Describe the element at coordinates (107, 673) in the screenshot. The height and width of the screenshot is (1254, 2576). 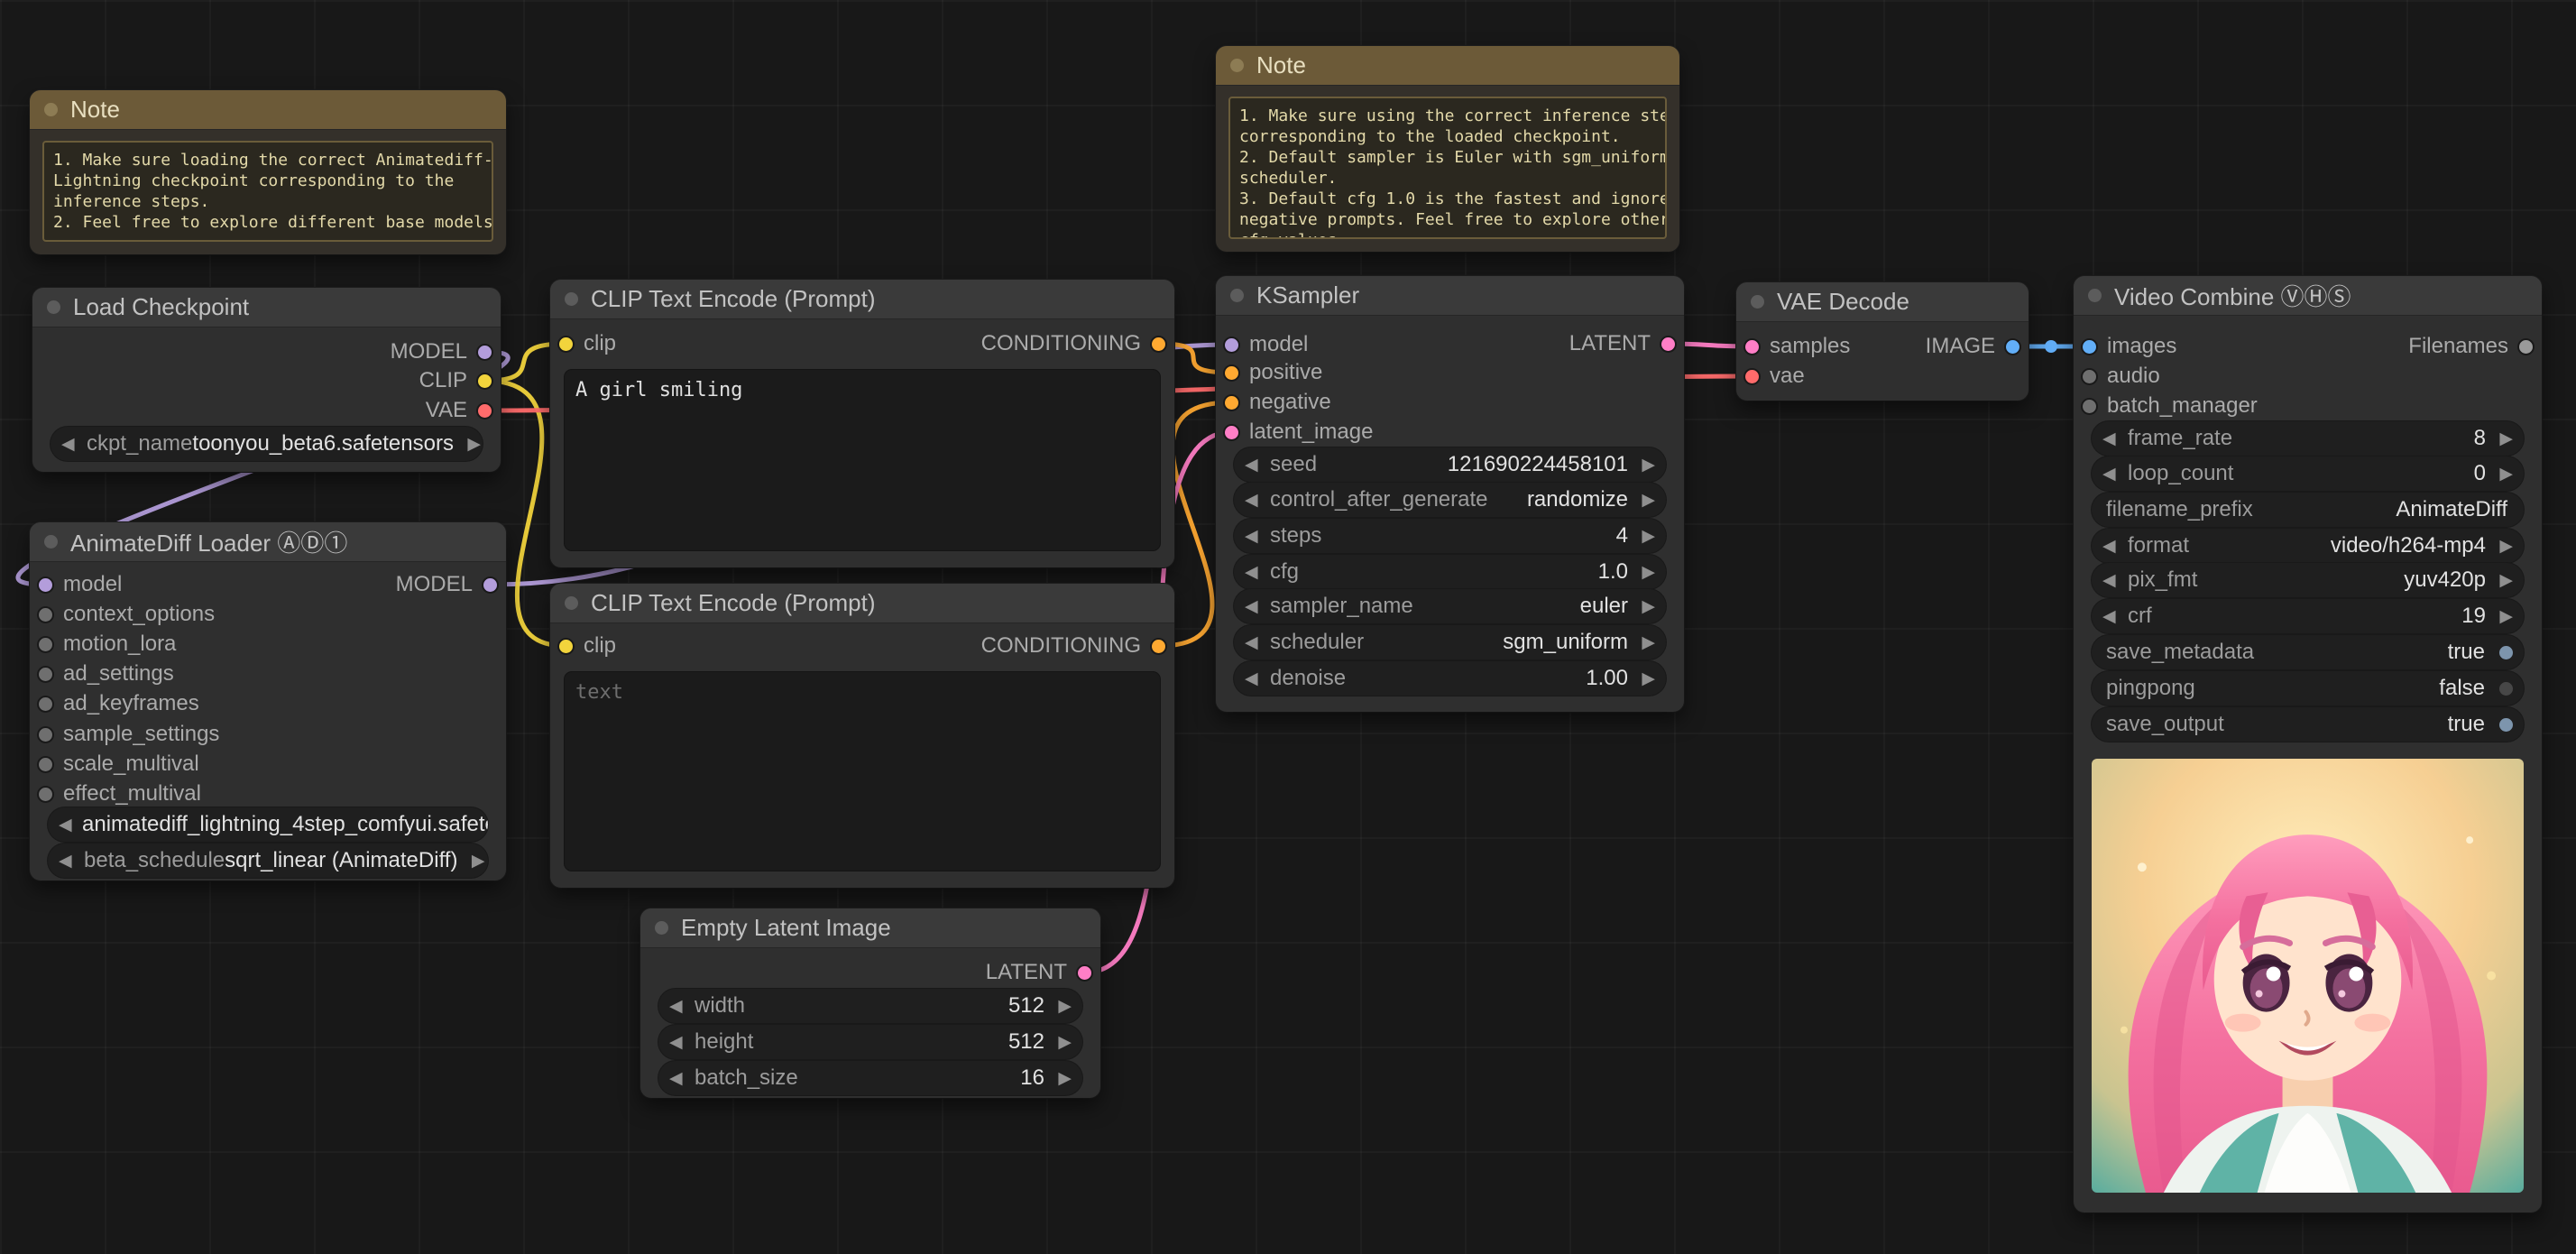
I see `ad-settings-input-port: ad_settings` at that location.